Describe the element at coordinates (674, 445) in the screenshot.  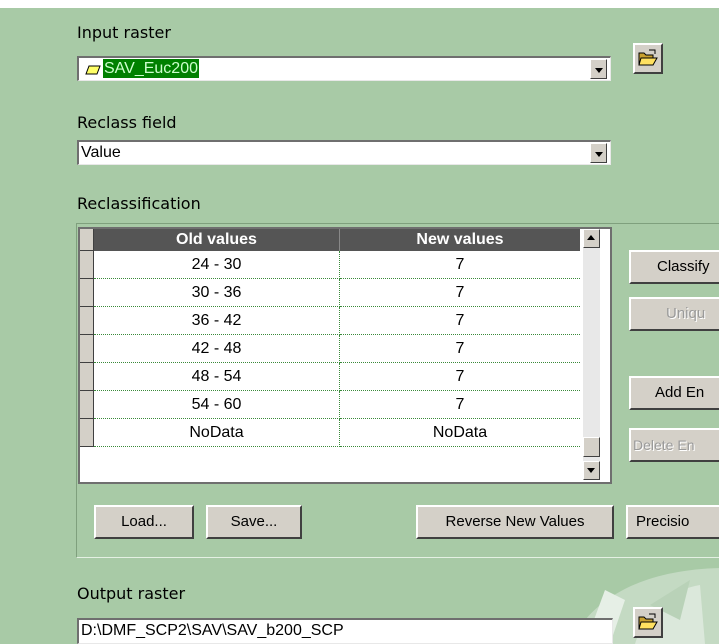
I see `delete-entry-button: Delete En` at that location.